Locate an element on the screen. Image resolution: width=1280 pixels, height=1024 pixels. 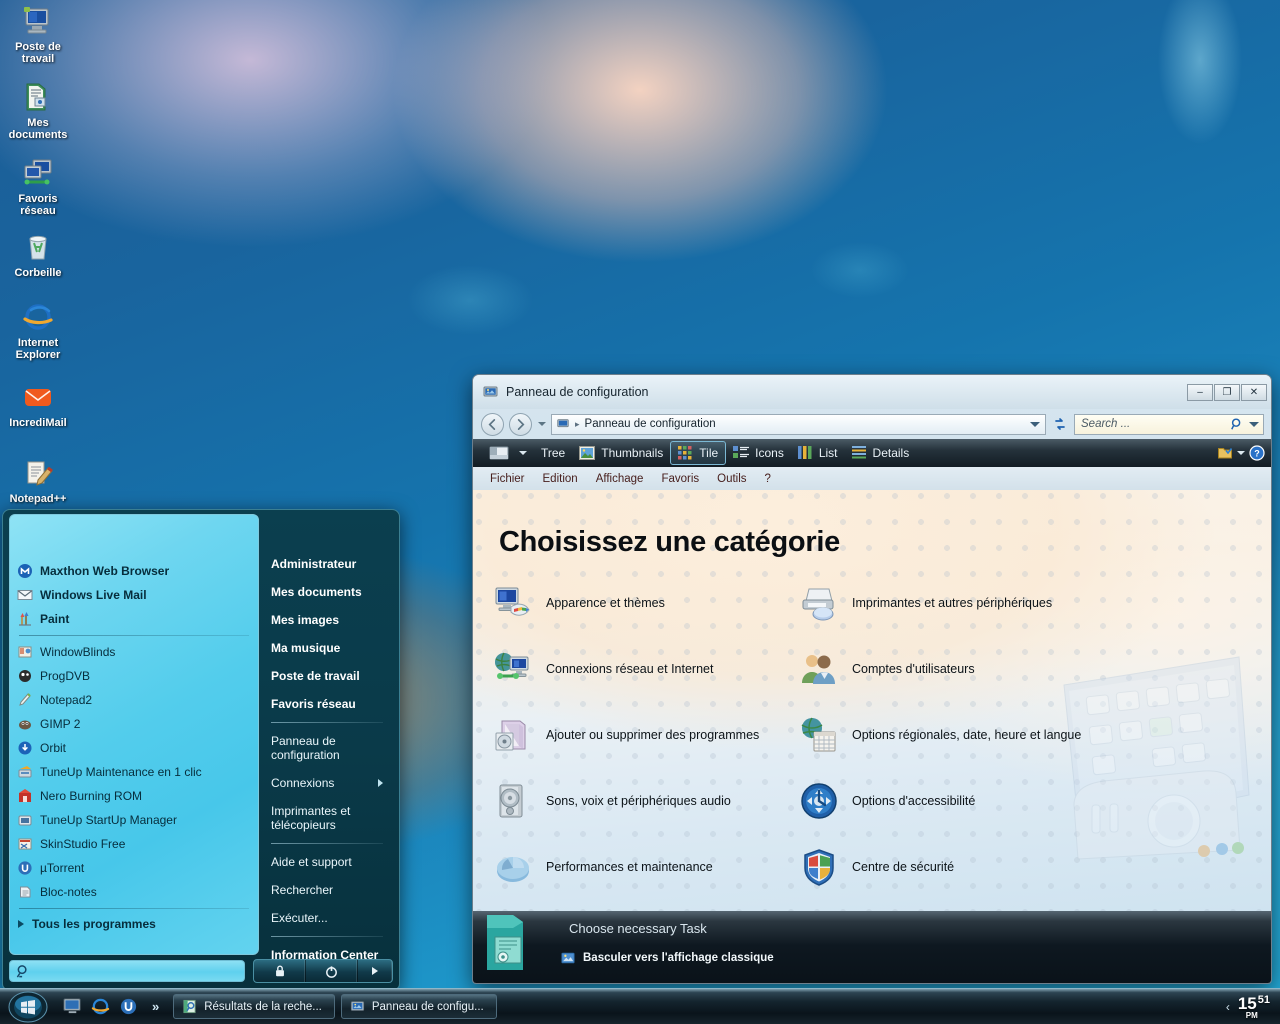
start-menu-item-orbit: Orbit is located at coordinates (134, 748).